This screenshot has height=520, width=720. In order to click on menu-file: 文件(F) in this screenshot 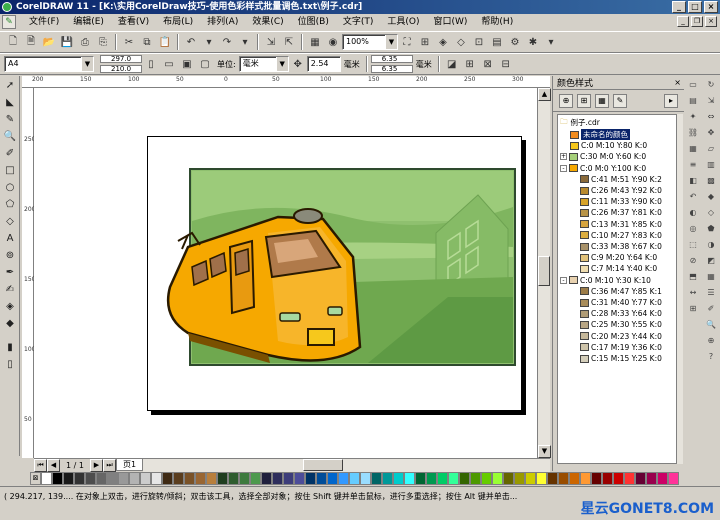, I will do `click(44, 22)`.